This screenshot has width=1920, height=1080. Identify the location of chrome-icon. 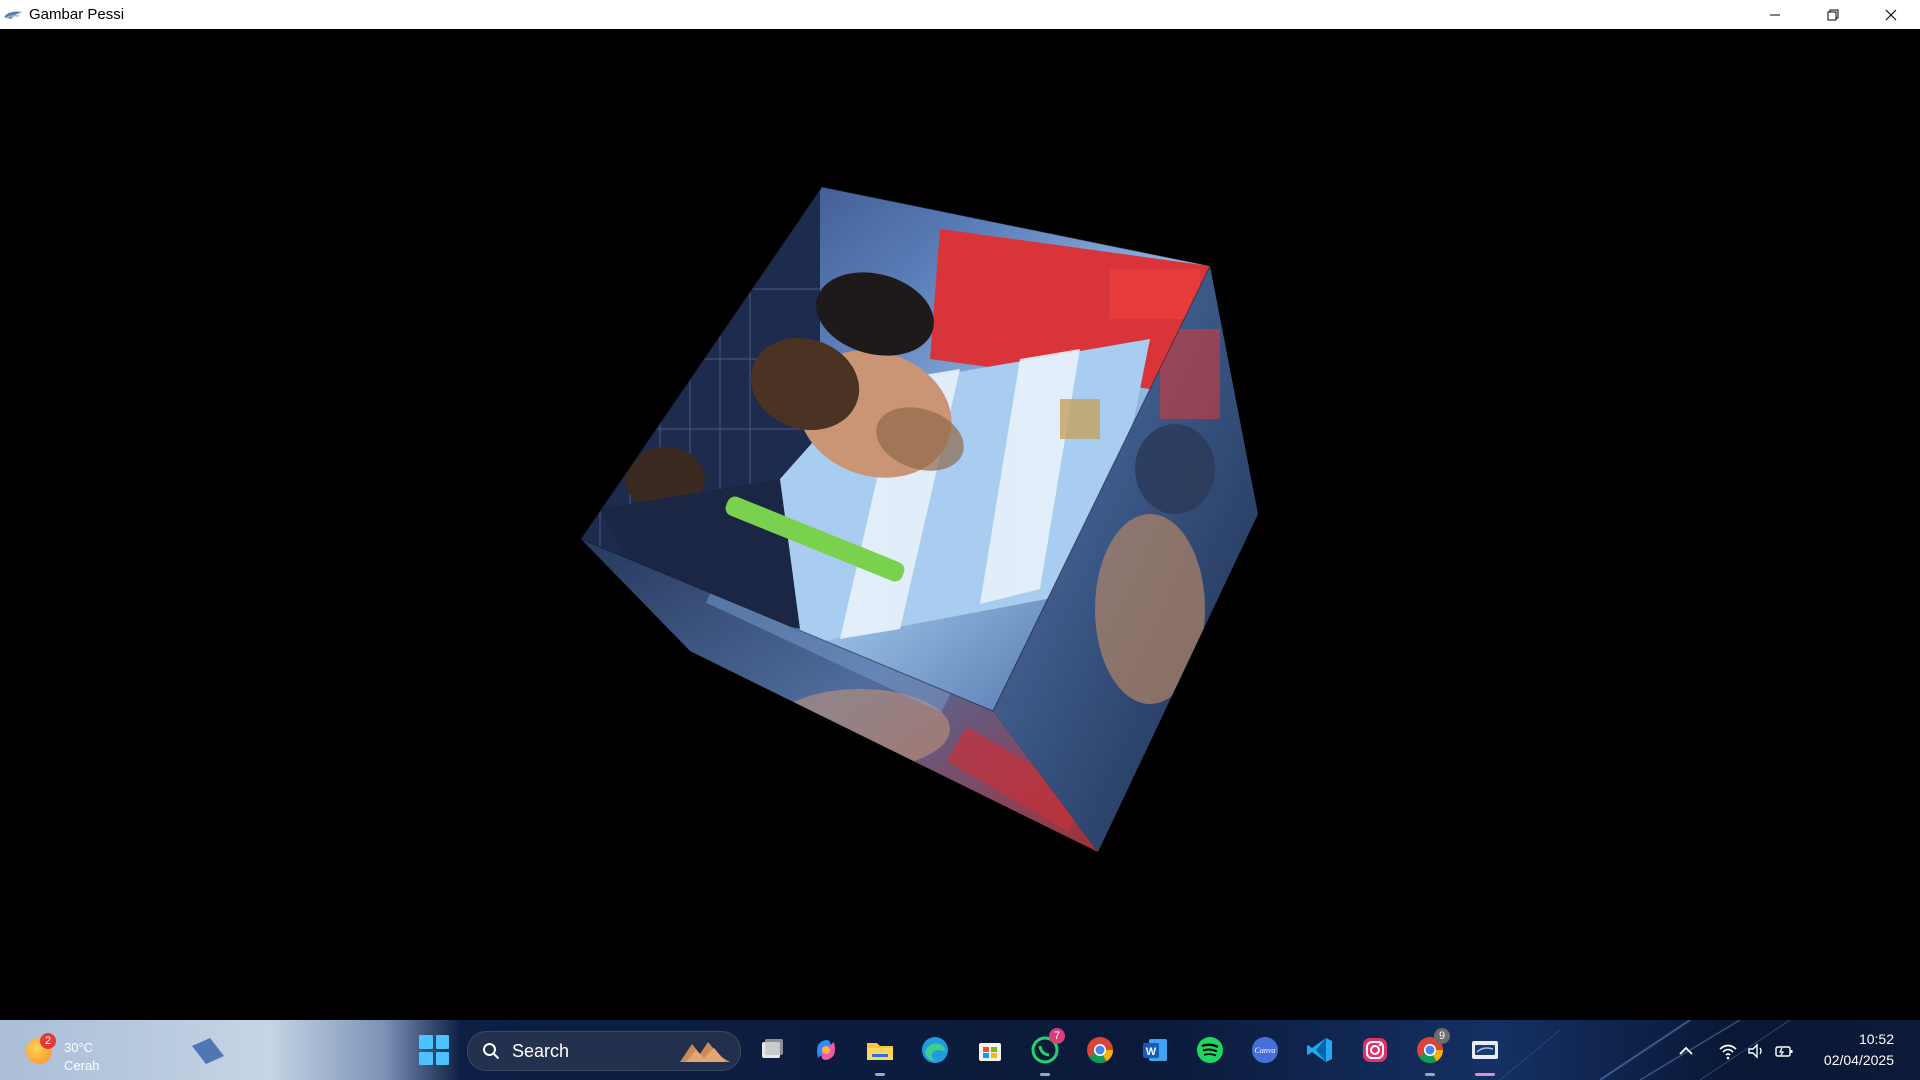
(1100, 1050).